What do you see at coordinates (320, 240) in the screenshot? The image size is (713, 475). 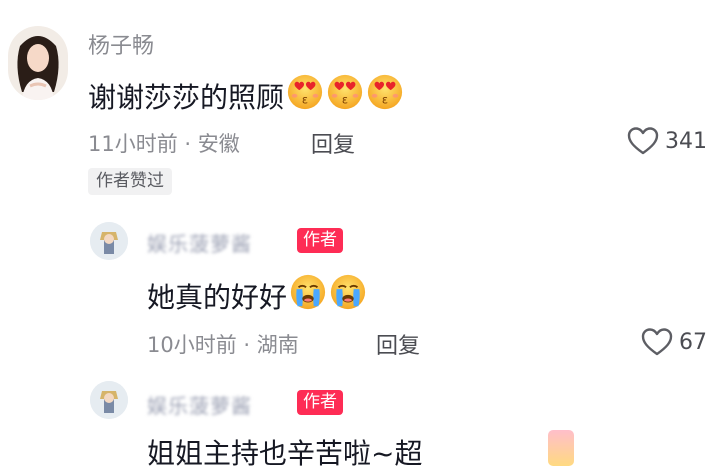 I see `author-badge-1: 作者` at bounding box center [320, 240].